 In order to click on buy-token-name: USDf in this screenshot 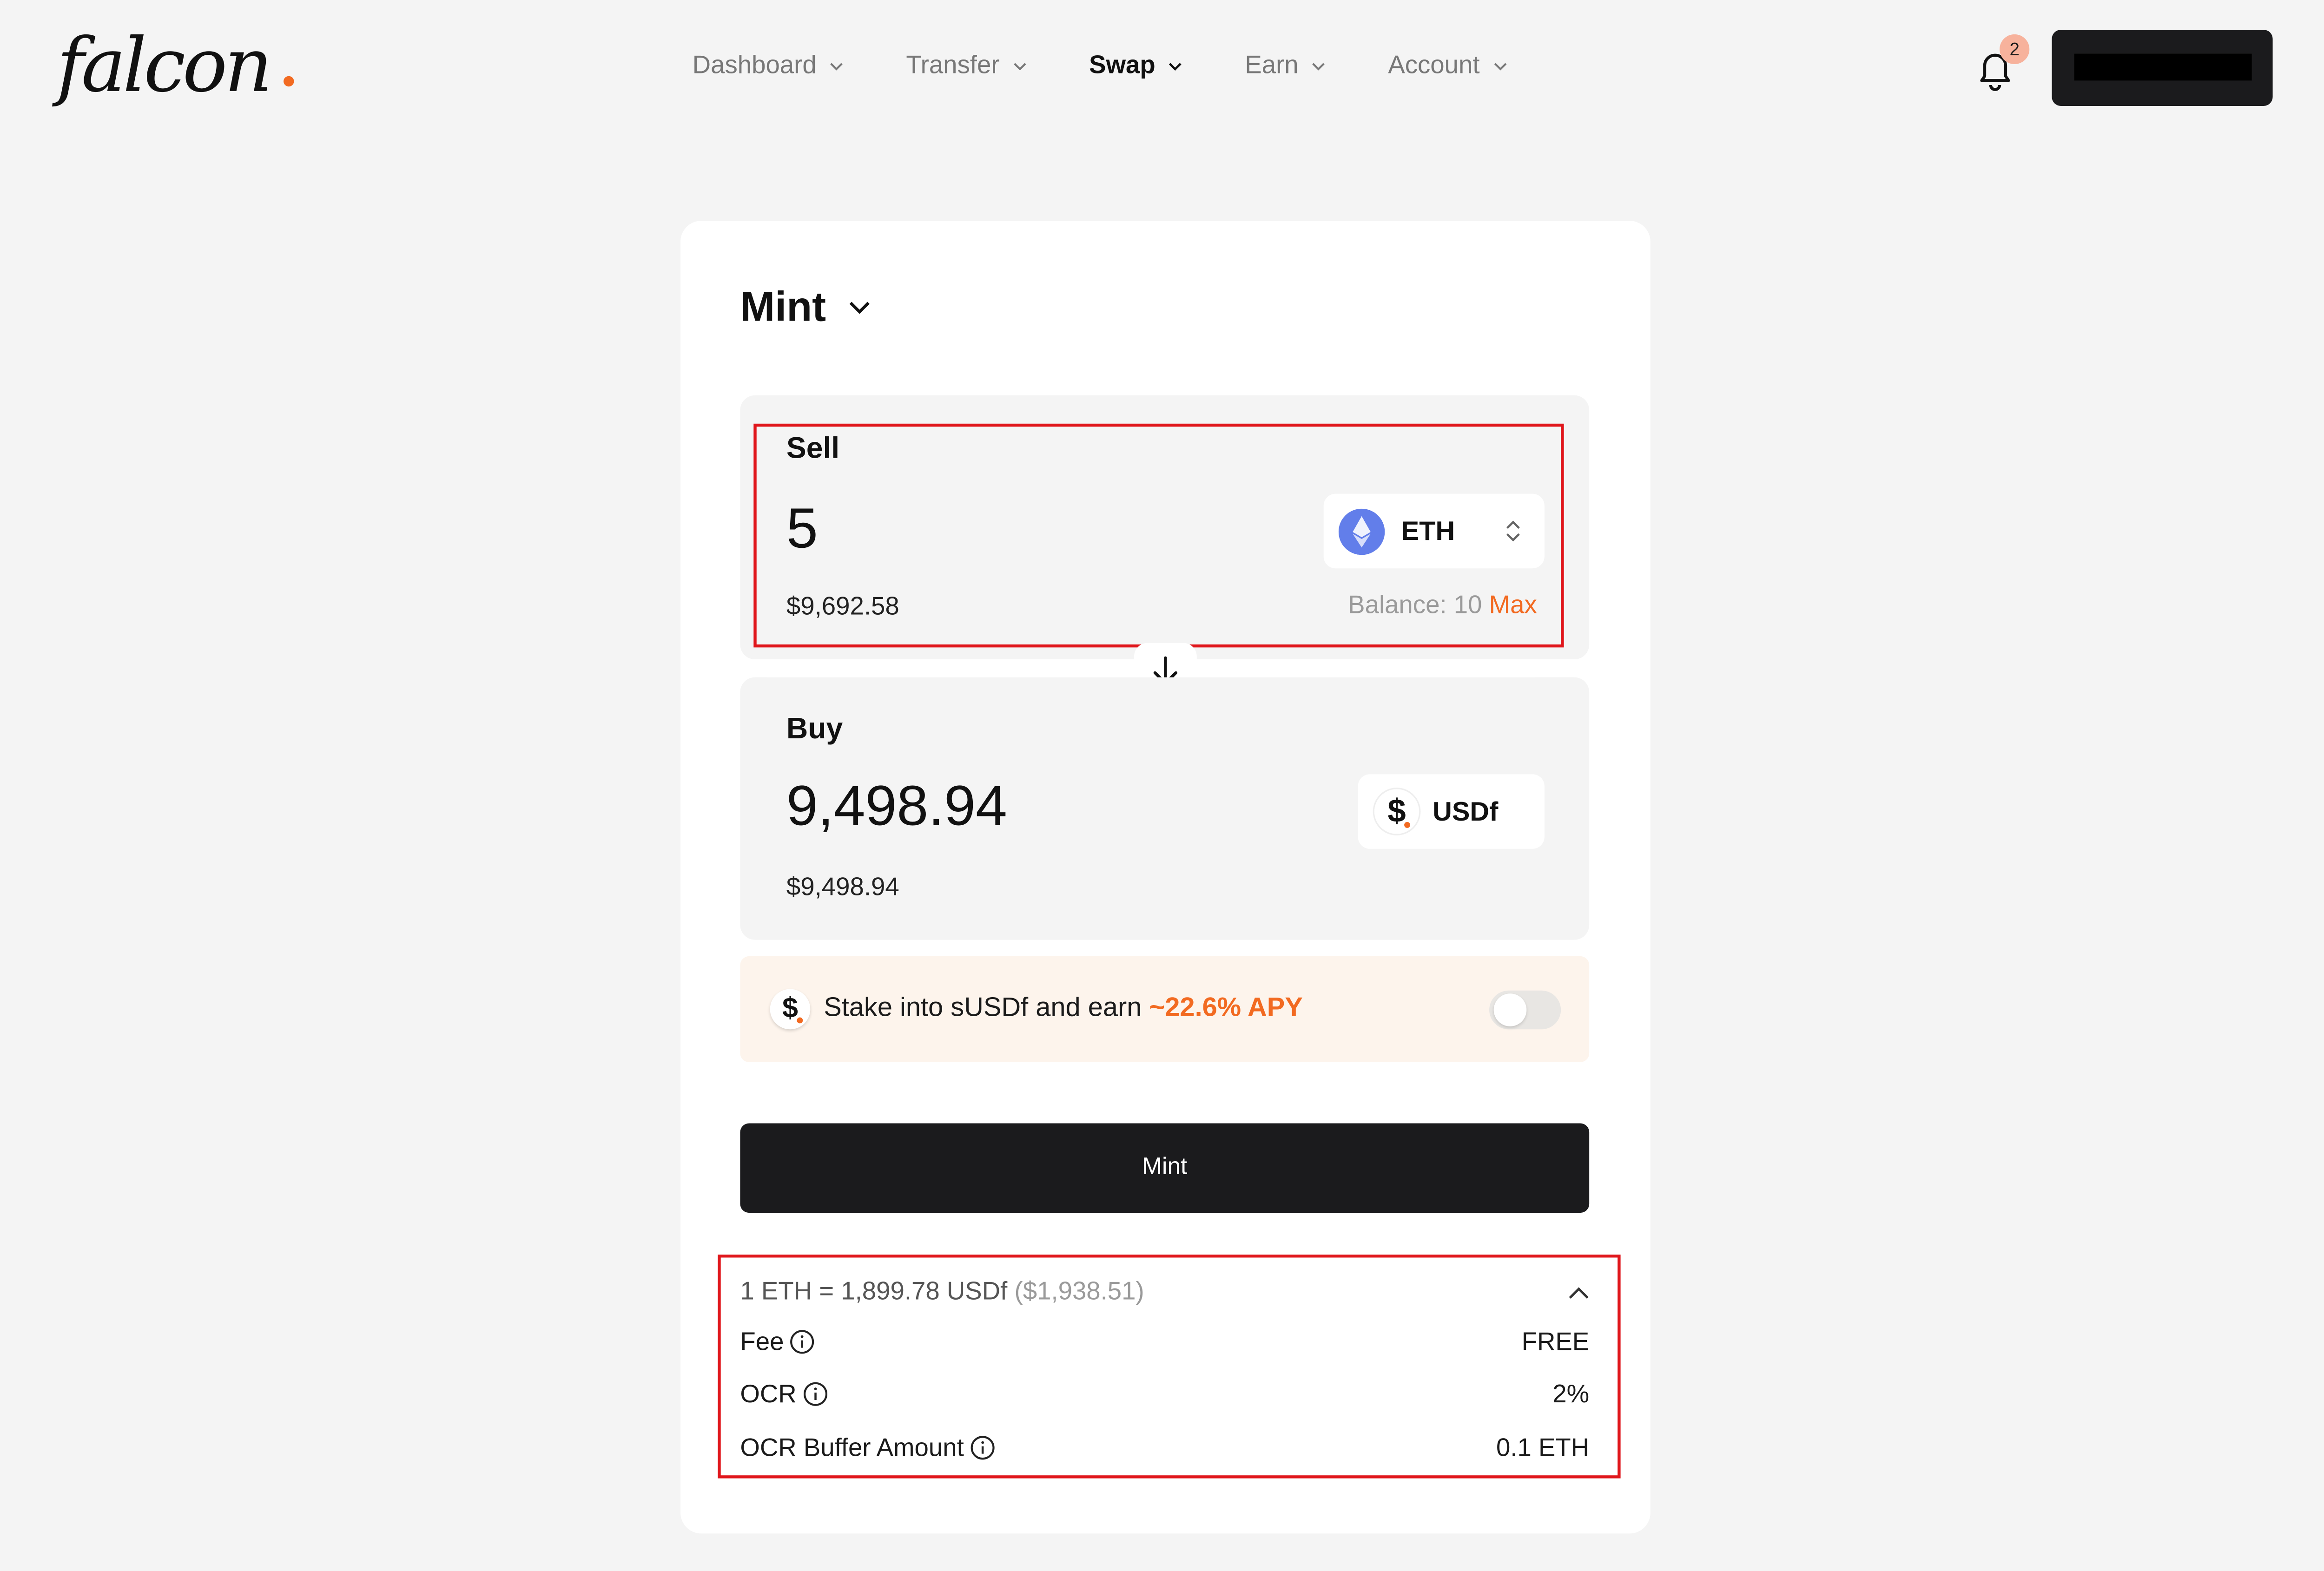, I will do `click(1466, 811)`.